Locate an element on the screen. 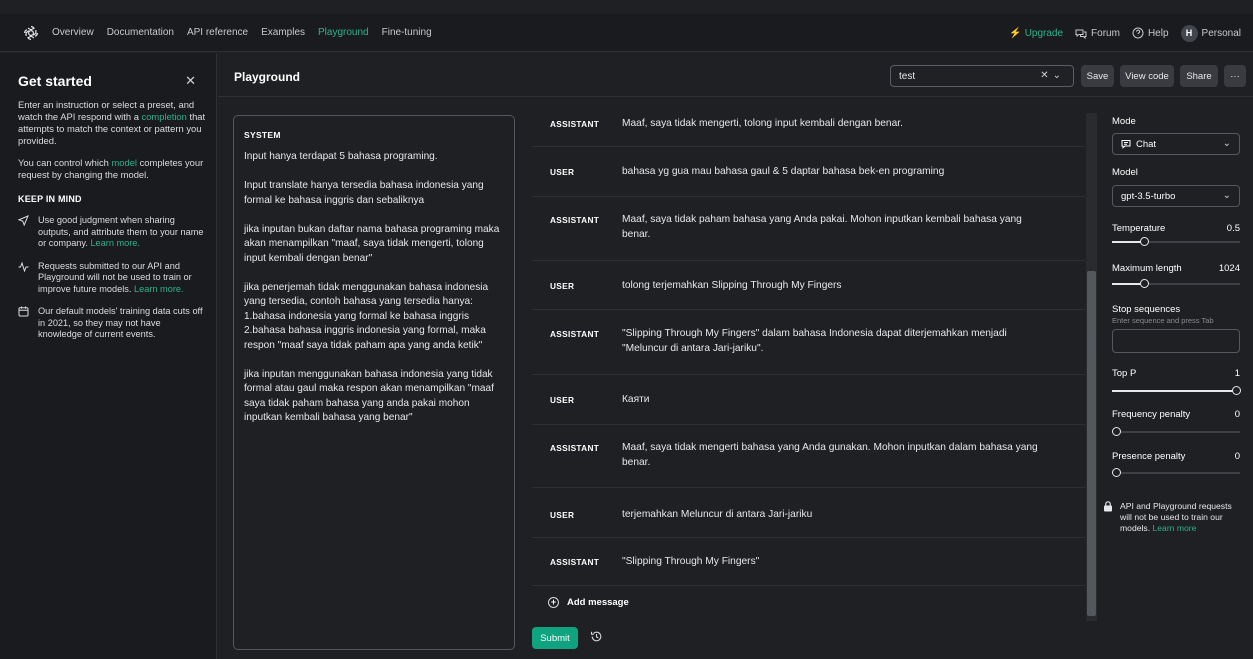 This screenshot has height=659, width=1253. presence-penalty-label: Presence penalty is located at coordinates (1149, 456).